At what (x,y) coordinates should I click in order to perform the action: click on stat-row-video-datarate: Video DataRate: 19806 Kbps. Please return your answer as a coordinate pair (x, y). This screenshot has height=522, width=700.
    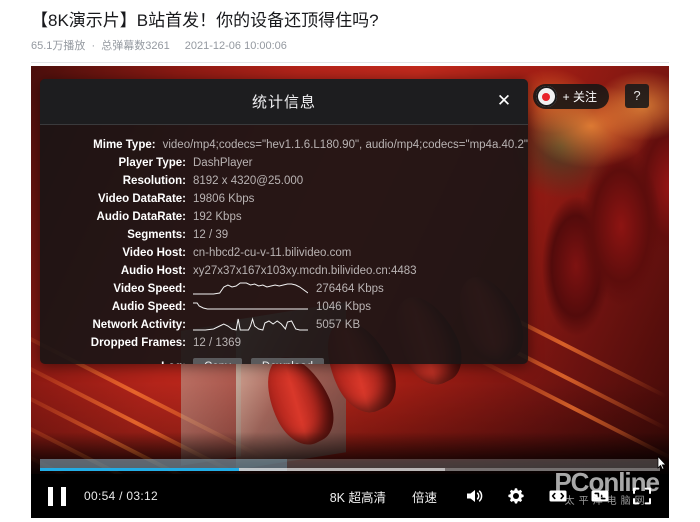
    Looking at the image, I should click on (284, 198).